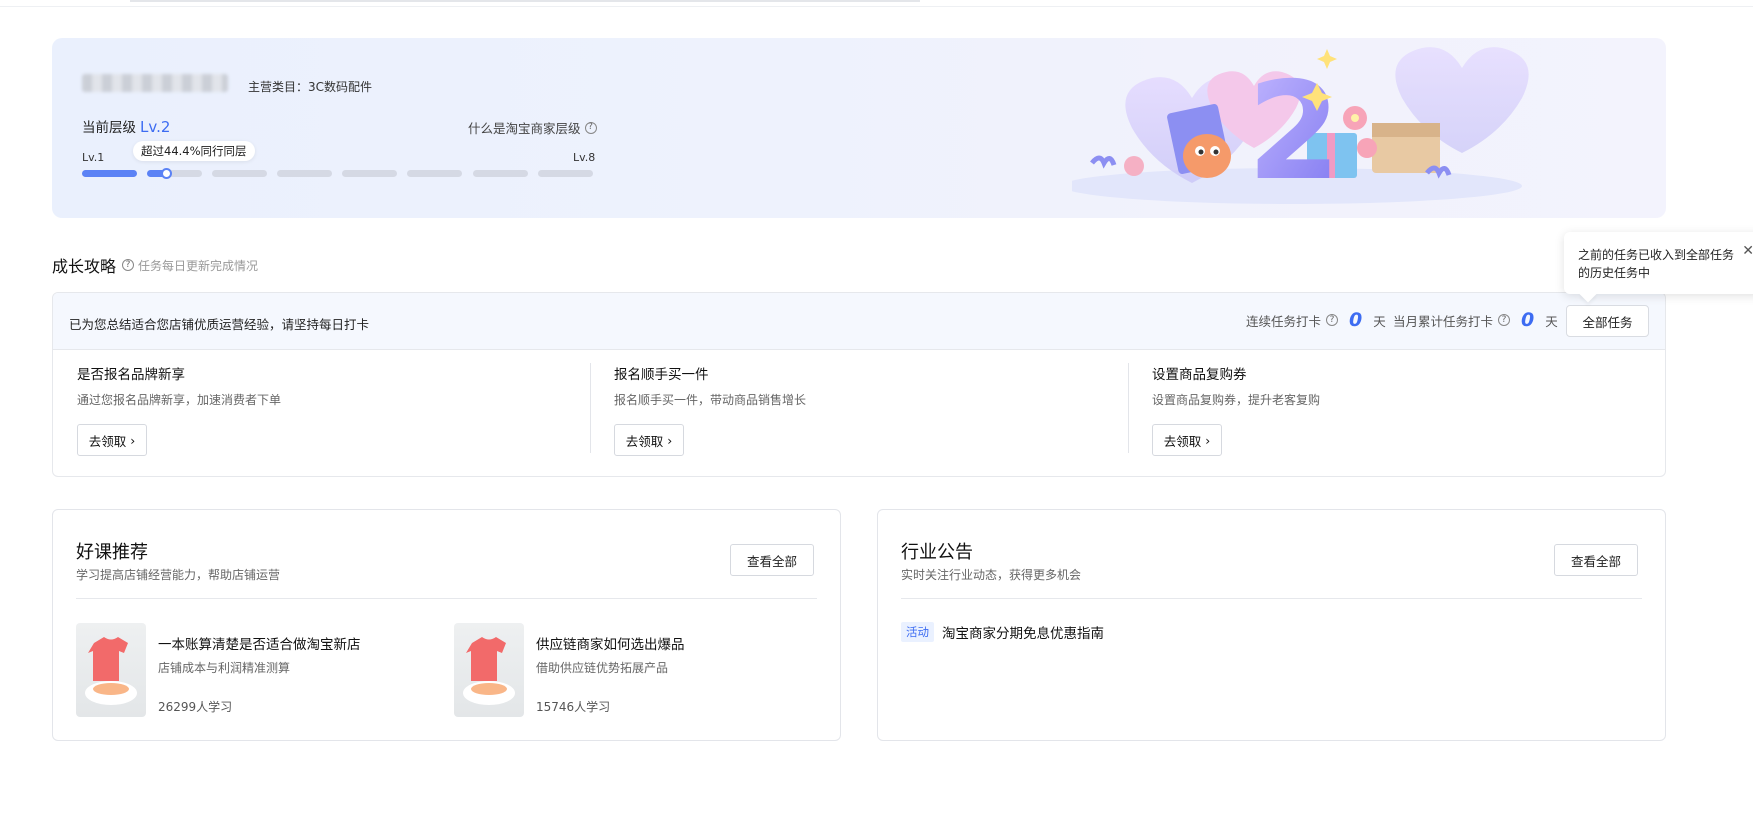  I want to click on streak-counter: 连续任务打卡 ? 0 天, so click(1316, 320).